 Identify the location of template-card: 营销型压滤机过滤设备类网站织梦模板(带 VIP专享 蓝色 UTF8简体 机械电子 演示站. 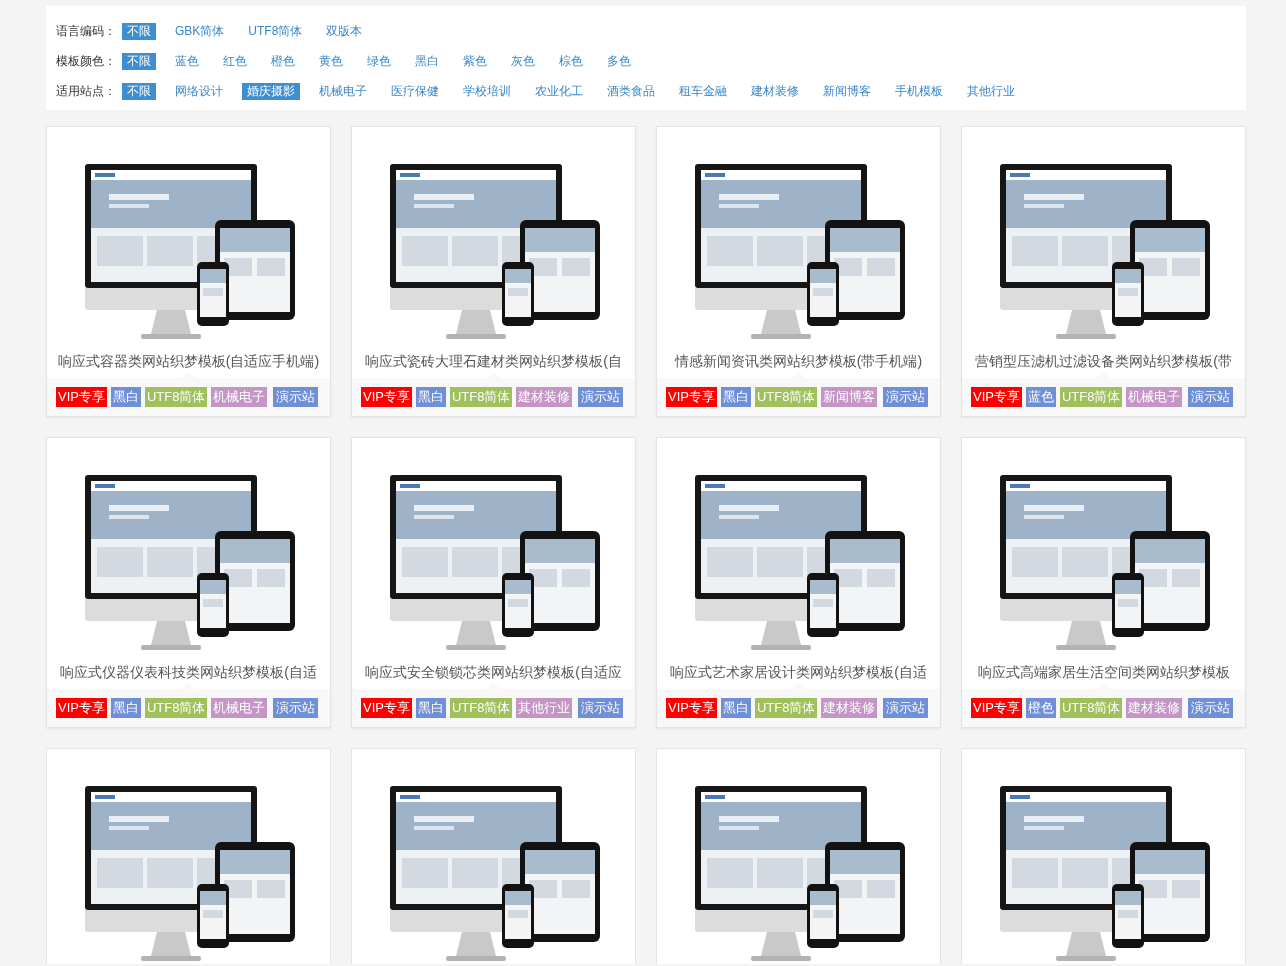
(1103, 271).